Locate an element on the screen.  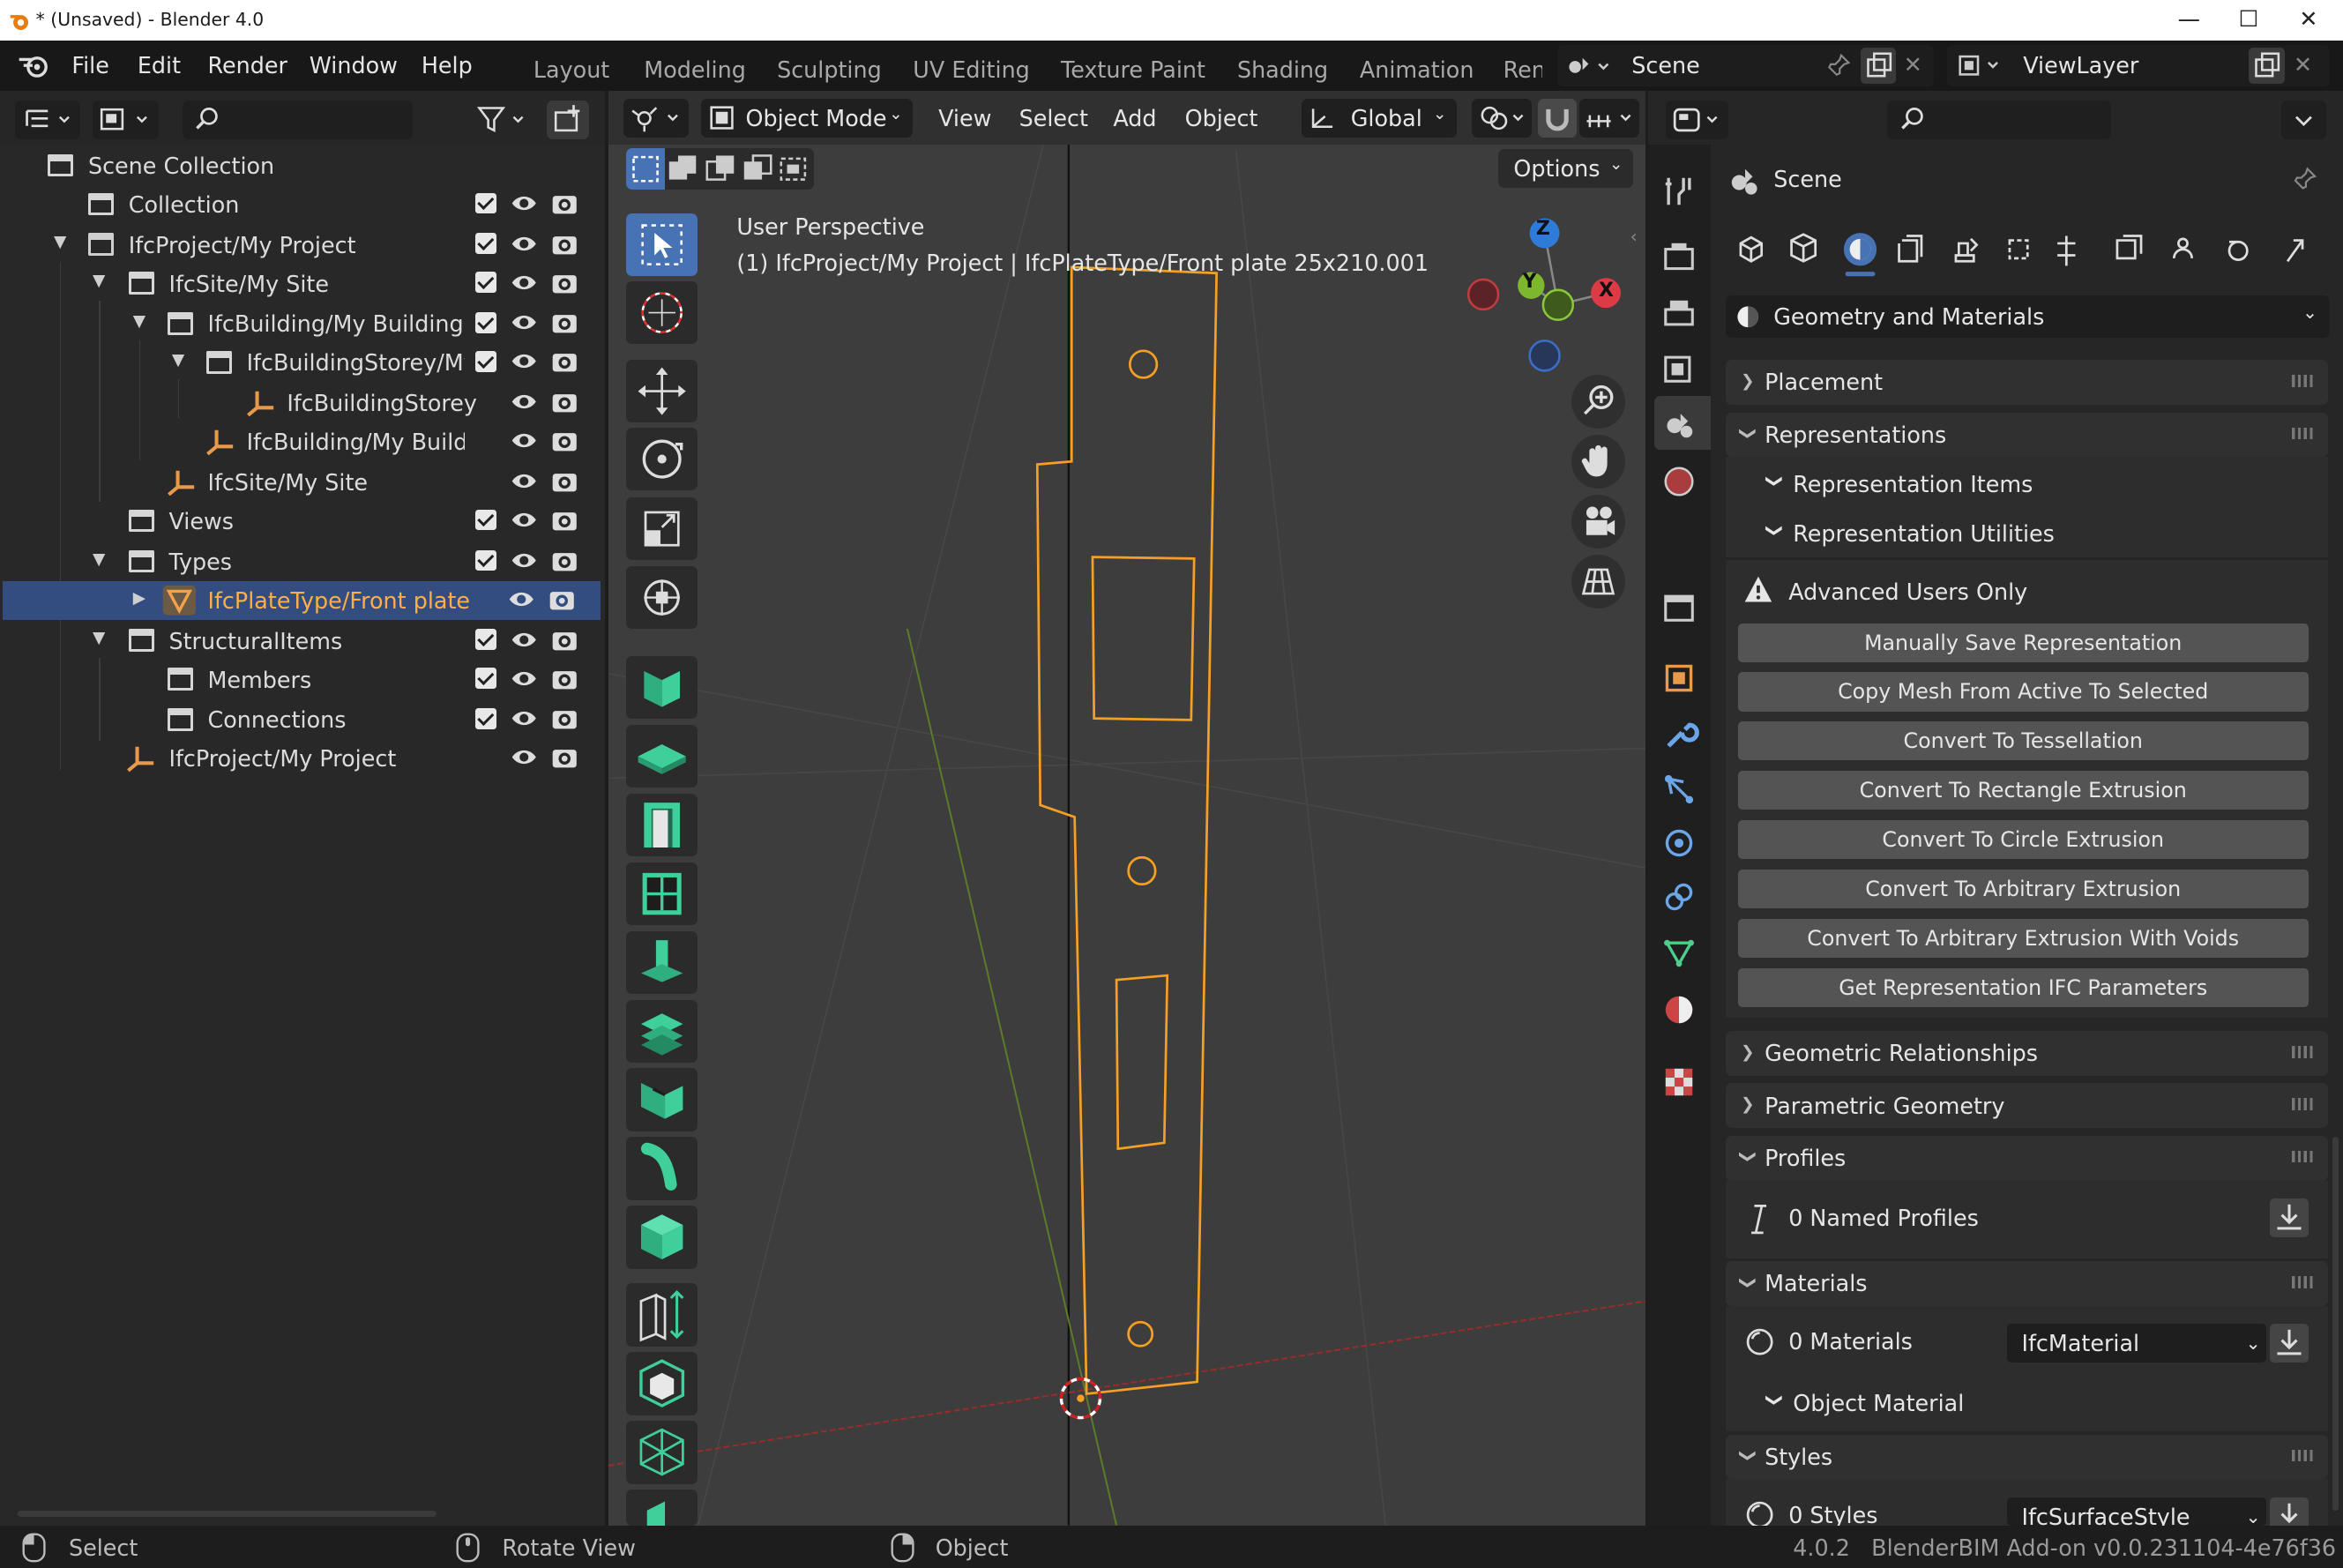
material-tab-icon is located at coordinates (1679, 1009).